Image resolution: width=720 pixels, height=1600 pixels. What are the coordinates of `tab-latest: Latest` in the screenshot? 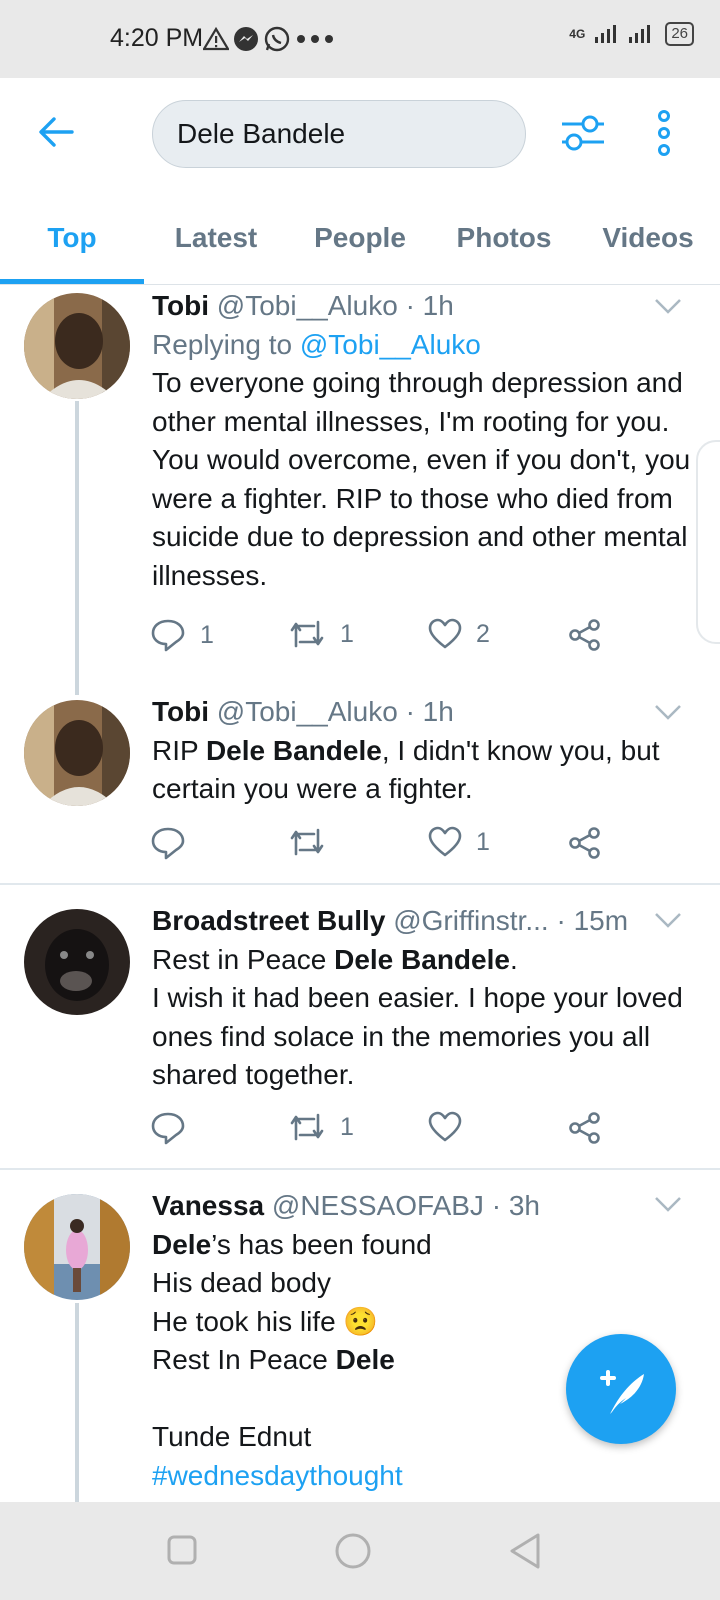 It's located at (216, 246).